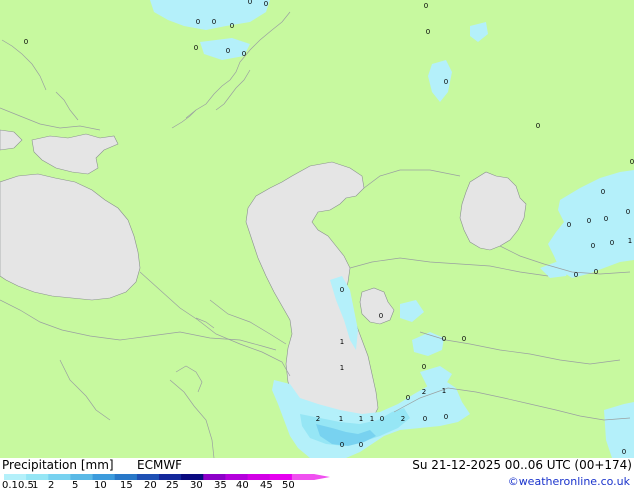 The height and width of the screenshot is (491, 634). I want to click on color-scale-ticks: 0.1 0.5 1 2 5 10 15 20 25 30 35 40 45 50, so click(170, 485).